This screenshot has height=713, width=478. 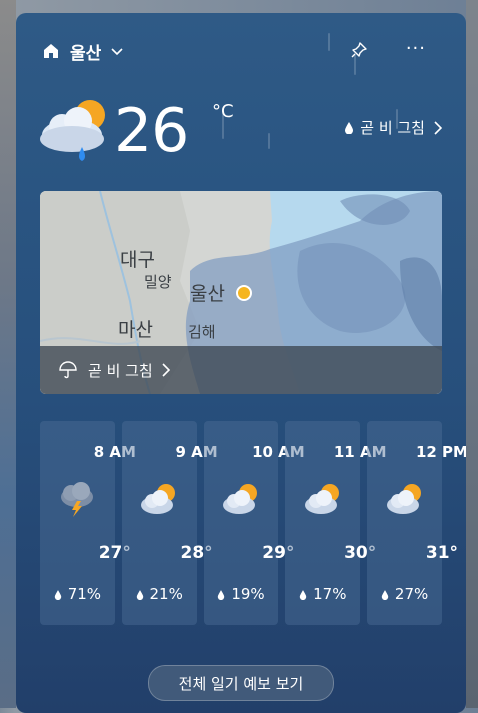 I want to click on hour-precipitation: 17%, so click(x=322, y=594).